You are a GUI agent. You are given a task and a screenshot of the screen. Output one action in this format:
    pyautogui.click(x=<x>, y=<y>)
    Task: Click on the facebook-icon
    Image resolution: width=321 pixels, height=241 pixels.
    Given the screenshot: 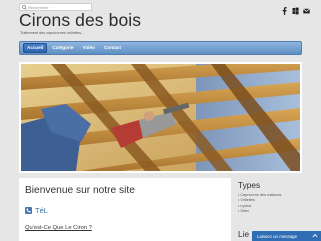 What is the action you would take?
    pyautogui.click(x=284, y=8)
    